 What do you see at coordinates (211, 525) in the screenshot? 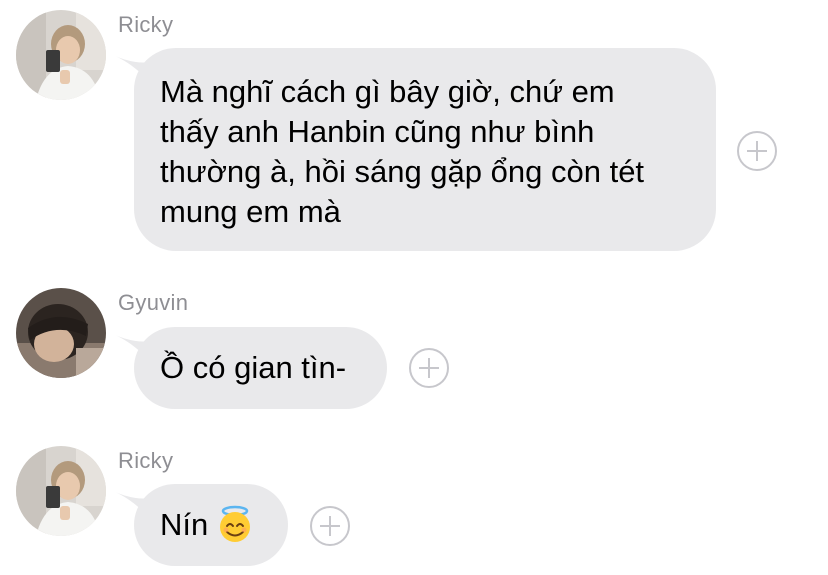
I see `message-bubble: Nín` at bounding box center [211, 525].